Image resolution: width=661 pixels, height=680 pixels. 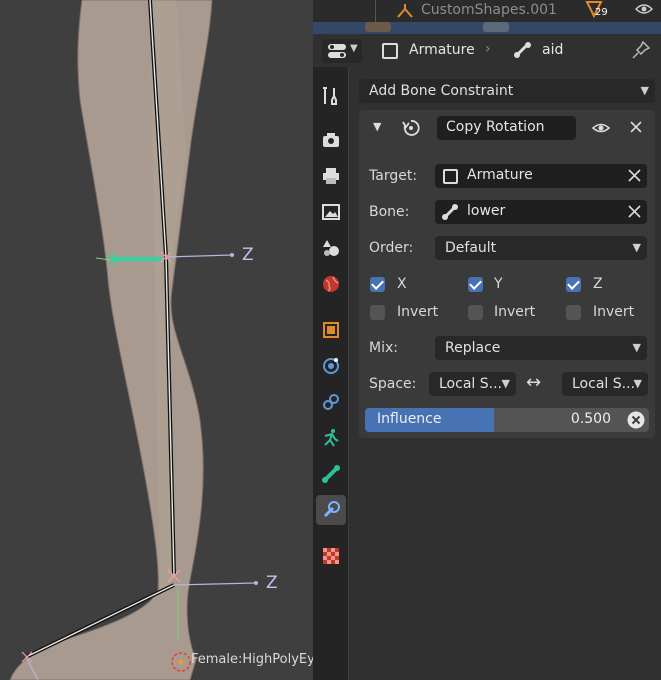 What do you see at coordinates (475, 284) in the screenshot?
I see `axis-y-checkbox` at bounding box center [475, 284].